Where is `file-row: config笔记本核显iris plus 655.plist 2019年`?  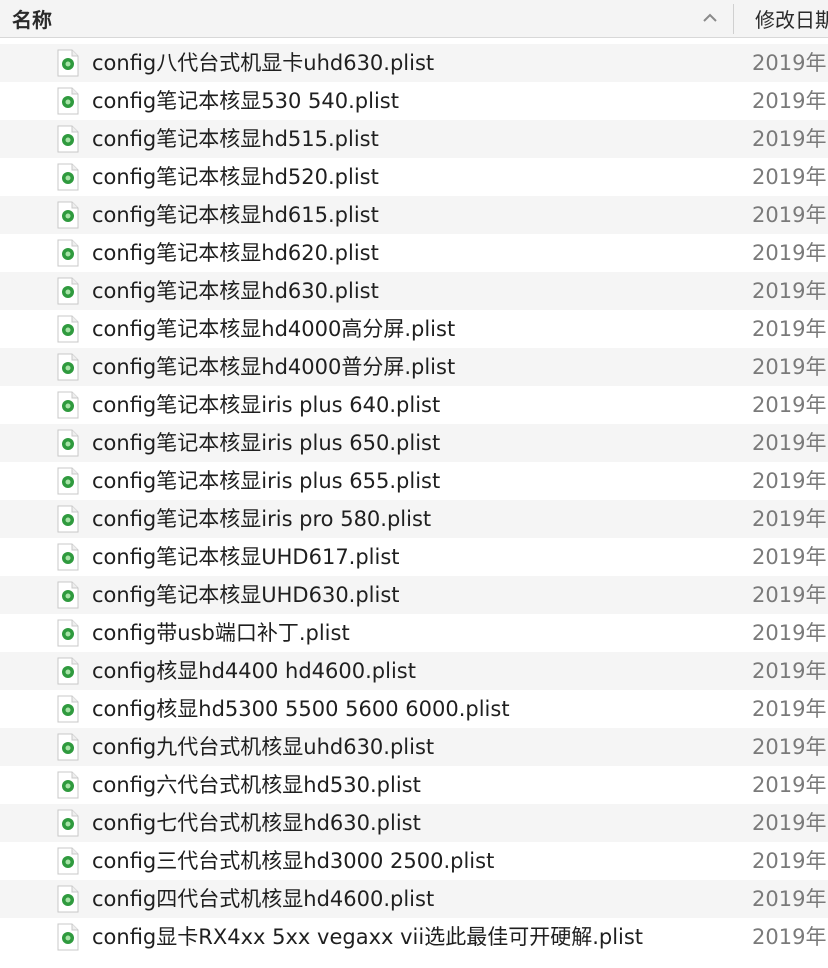
file-row: config笔记本核显iris plus 655.plist 2019年 is located at coordinates (414, 481).